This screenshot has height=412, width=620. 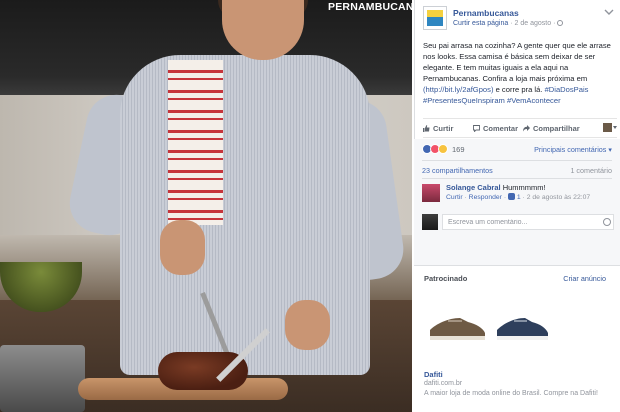 What do you see at coordinates (551, 128) in the screenshot?
I see `share-button: Compartilhar` at bounding box center [551, 128].